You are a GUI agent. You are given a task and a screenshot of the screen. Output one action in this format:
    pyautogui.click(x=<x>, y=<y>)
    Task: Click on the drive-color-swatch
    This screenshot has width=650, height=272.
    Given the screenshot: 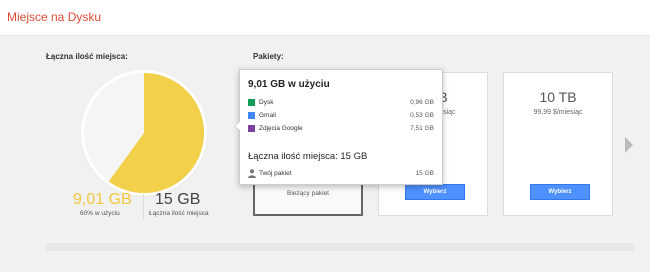 What is the action you would take?
    pyautogui.click(x=251, y=102)
    